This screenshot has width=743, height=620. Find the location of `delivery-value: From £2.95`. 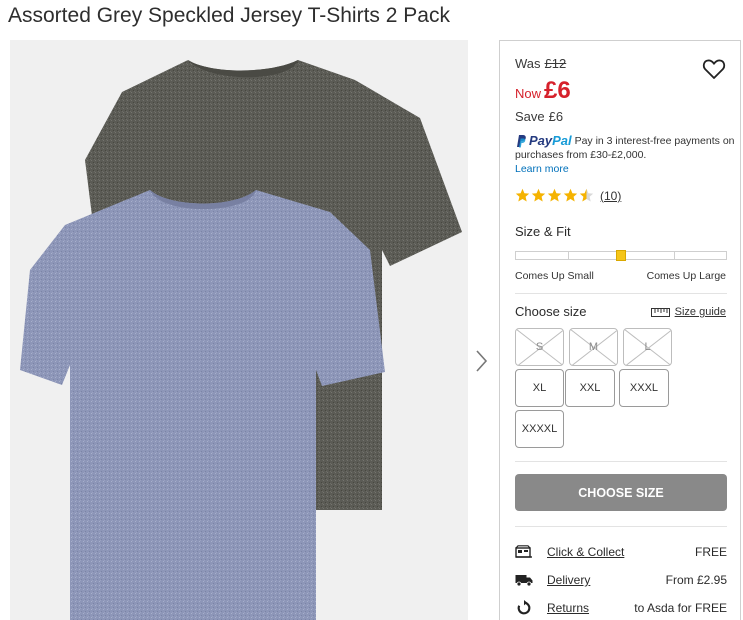

delivery-value: From £2.95 is located at coordinates (696, 580).